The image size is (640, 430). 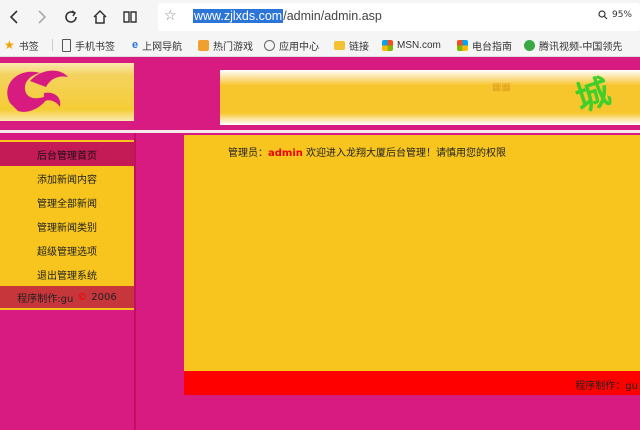 I want to click on sidebar-footer: 程序制作:gu © 2006, so click(x=67, y=297).